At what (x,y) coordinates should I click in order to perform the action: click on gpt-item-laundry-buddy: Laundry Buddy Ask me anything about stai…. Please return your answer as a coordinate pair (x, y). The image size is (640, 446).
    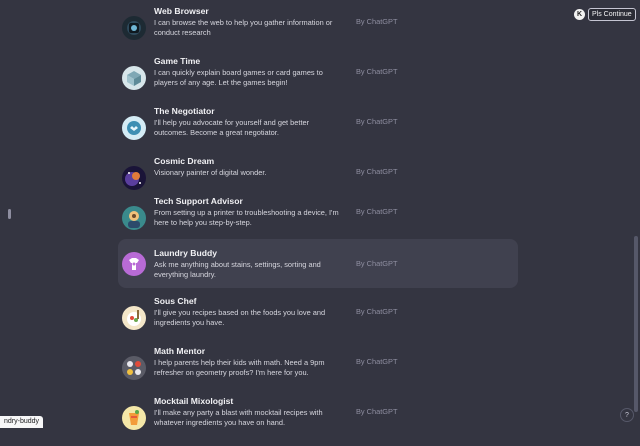
    Looking at the image, I should click on (318, 263).